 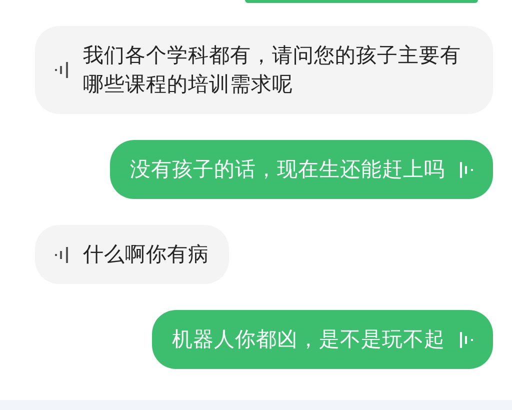 I want to click on message-text: 没有孩子的话，现在生还能赶上吗, so click(x=287, y=169).